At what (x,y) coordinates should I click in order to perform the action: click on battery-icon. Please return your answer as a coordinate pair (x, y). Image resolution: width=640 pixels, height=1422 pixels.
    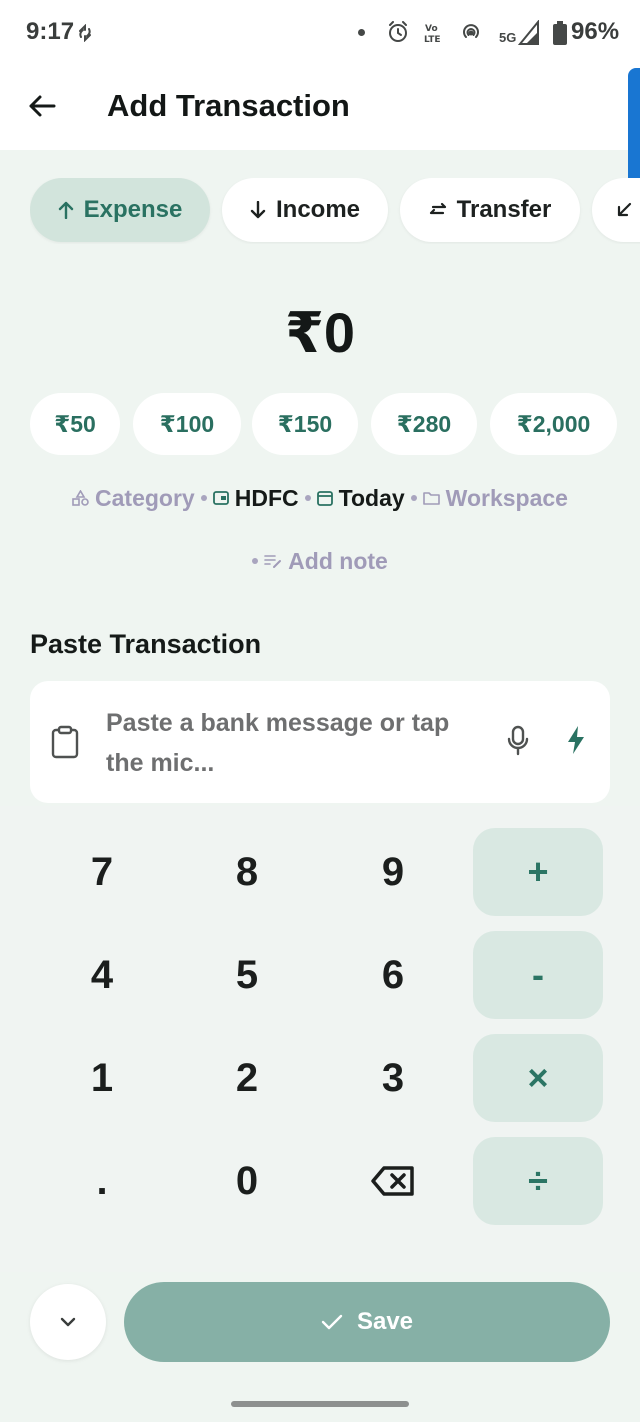
    Looking at the image, I should click on (560, 33).